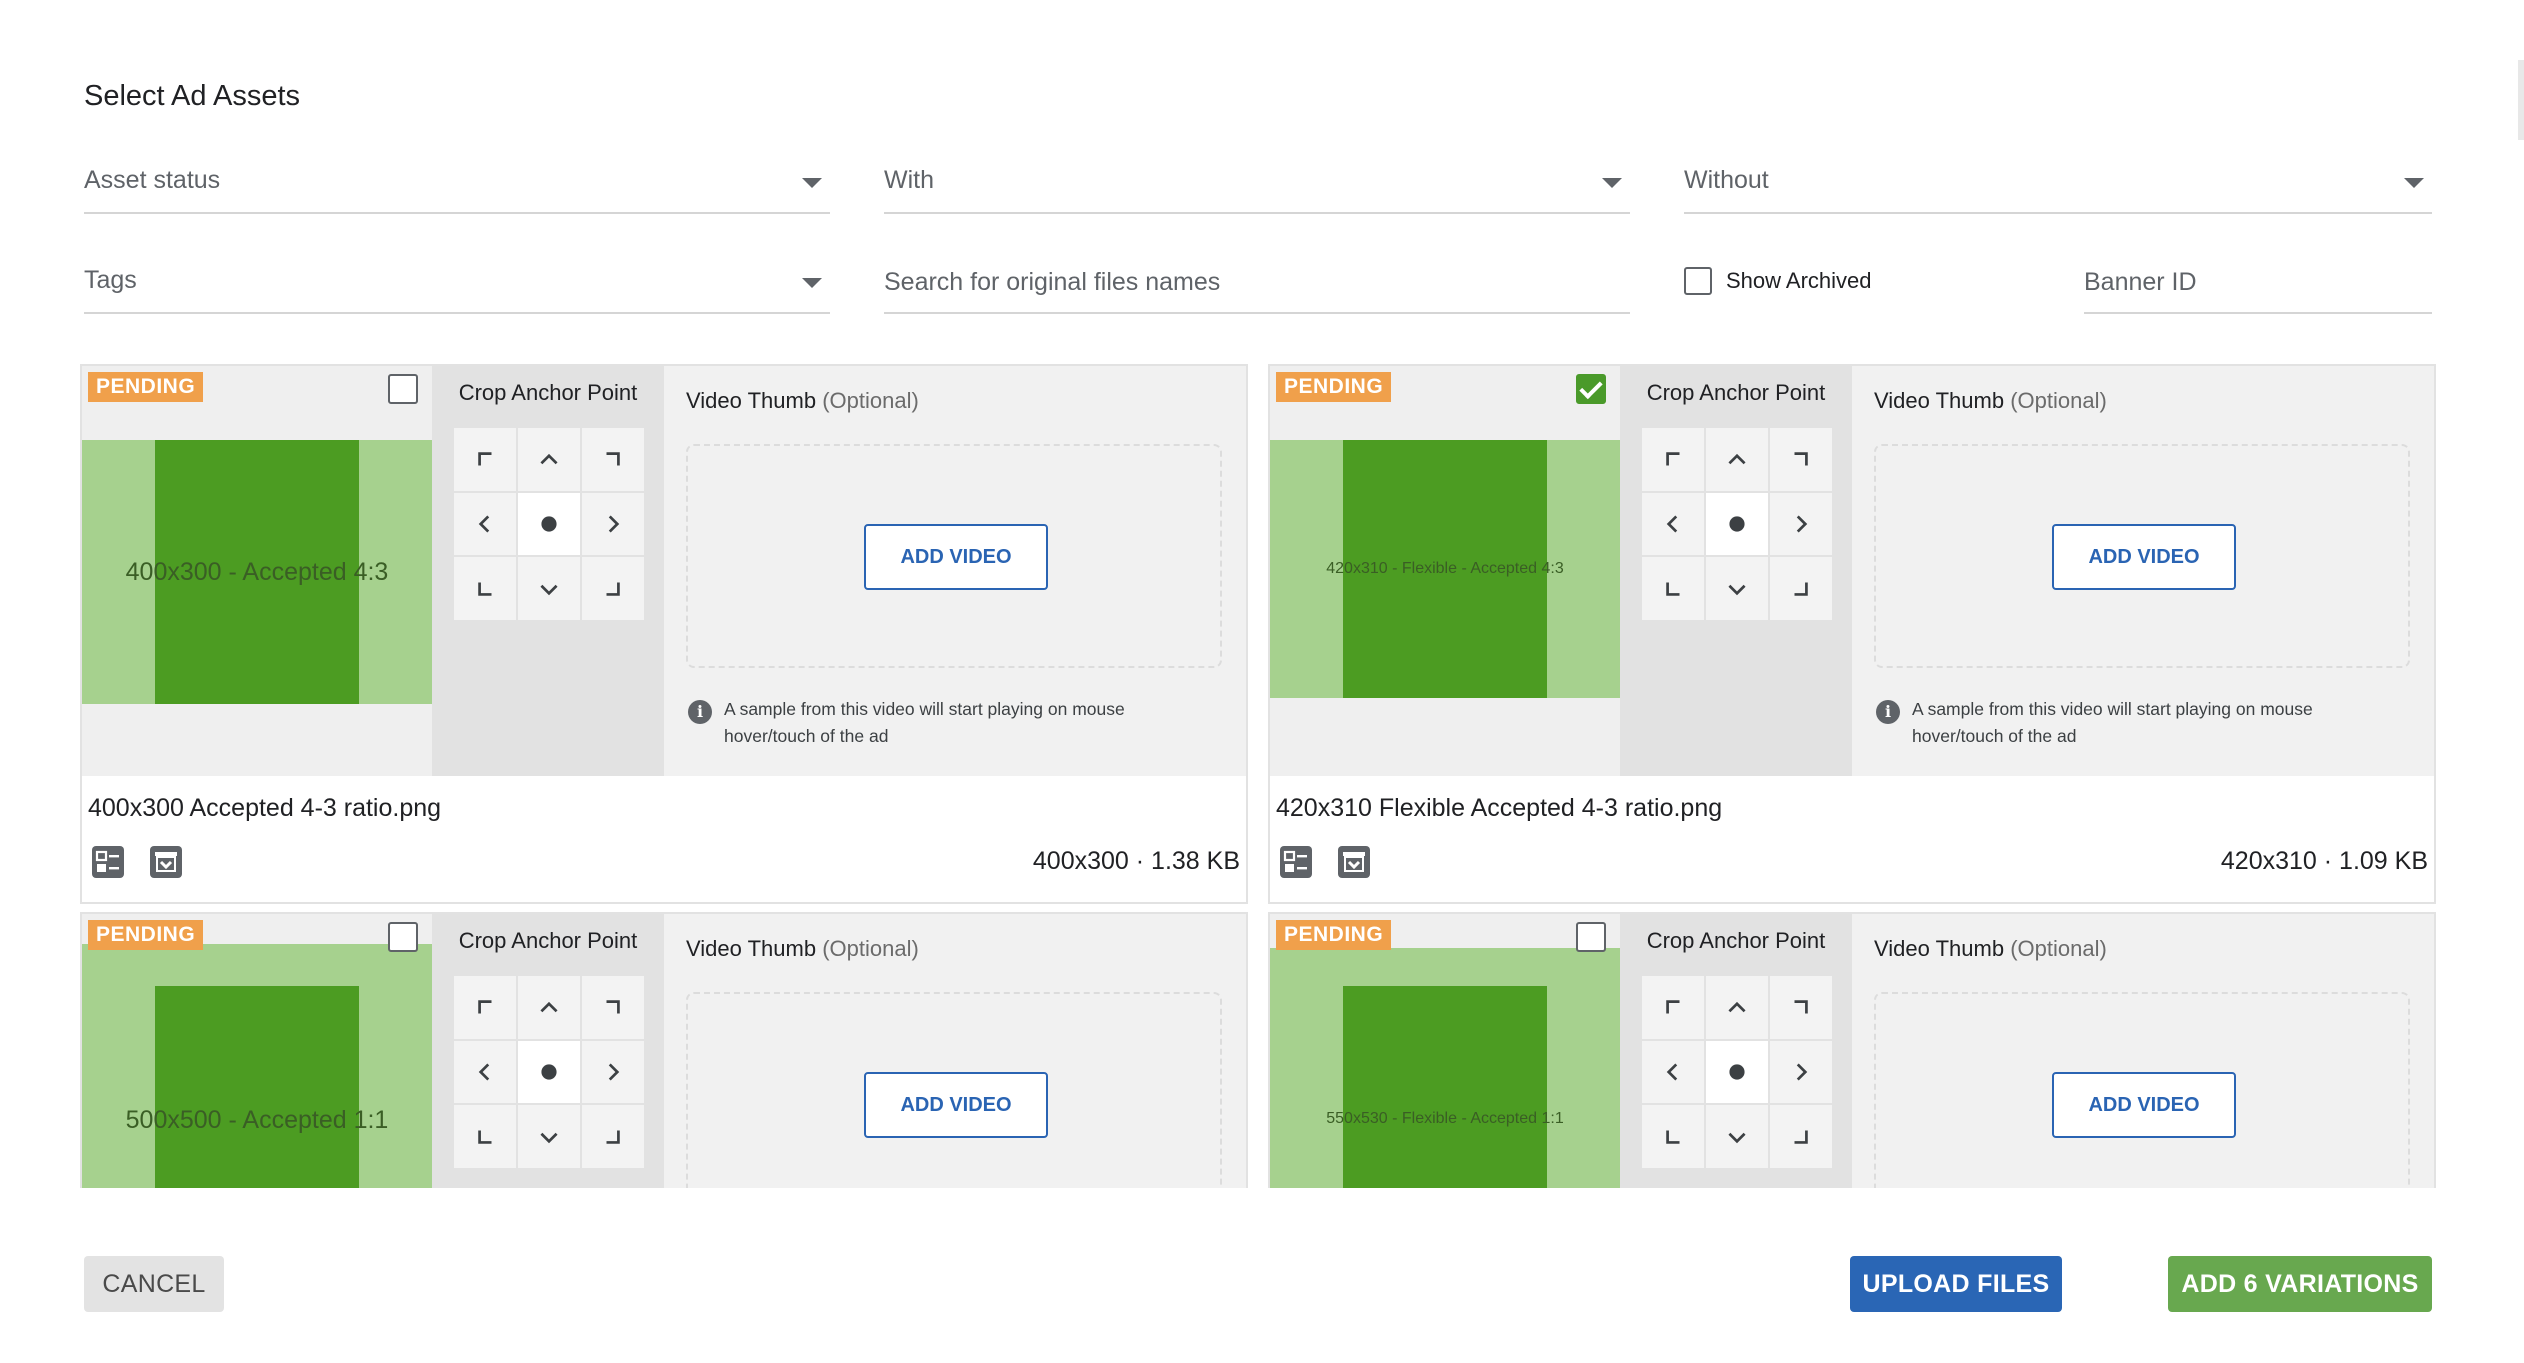  What do you see at coordinates (1778, 281) in the screenshot?
I see `show-archived-toggle: Show Archived` at bounding box center [1778, 281].